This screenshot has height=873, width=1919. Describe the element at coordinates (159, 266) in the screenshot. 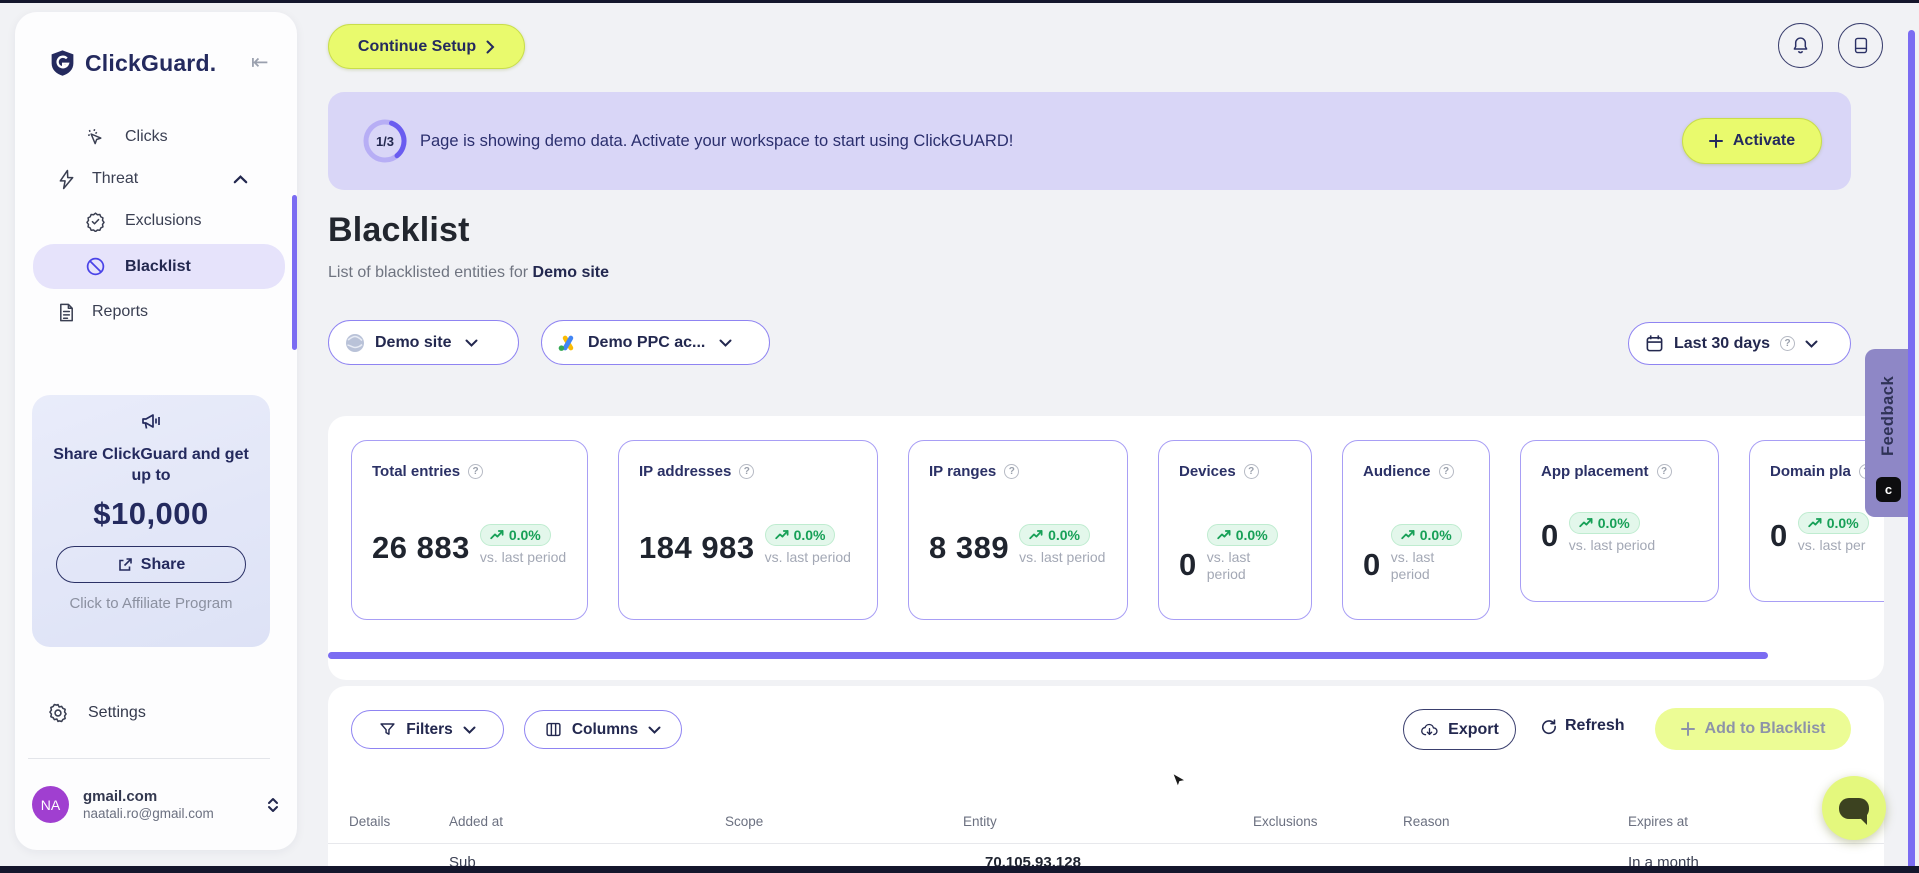

I see `sidebar-item-blacklist: Blacklist` at that location.